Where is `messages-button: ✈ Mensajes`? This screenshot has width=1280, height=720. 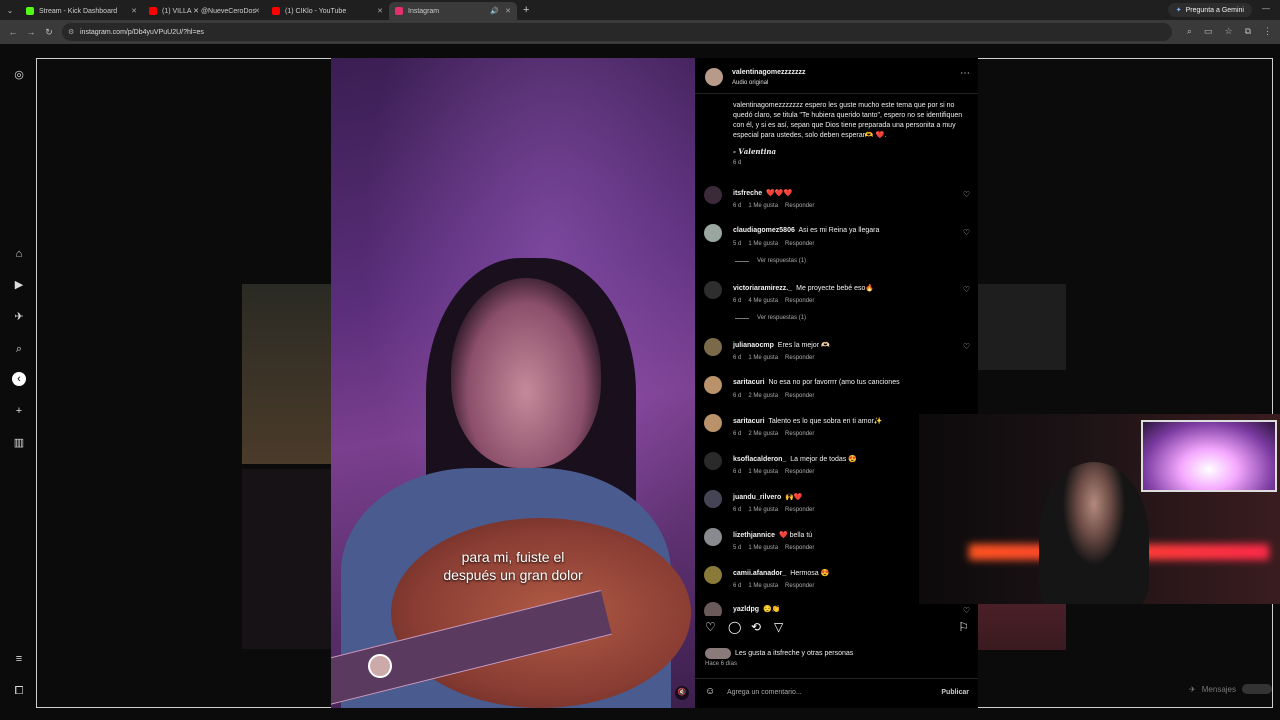
messages-button: ✈ Mensajes is located at coordinates (1230, 689).